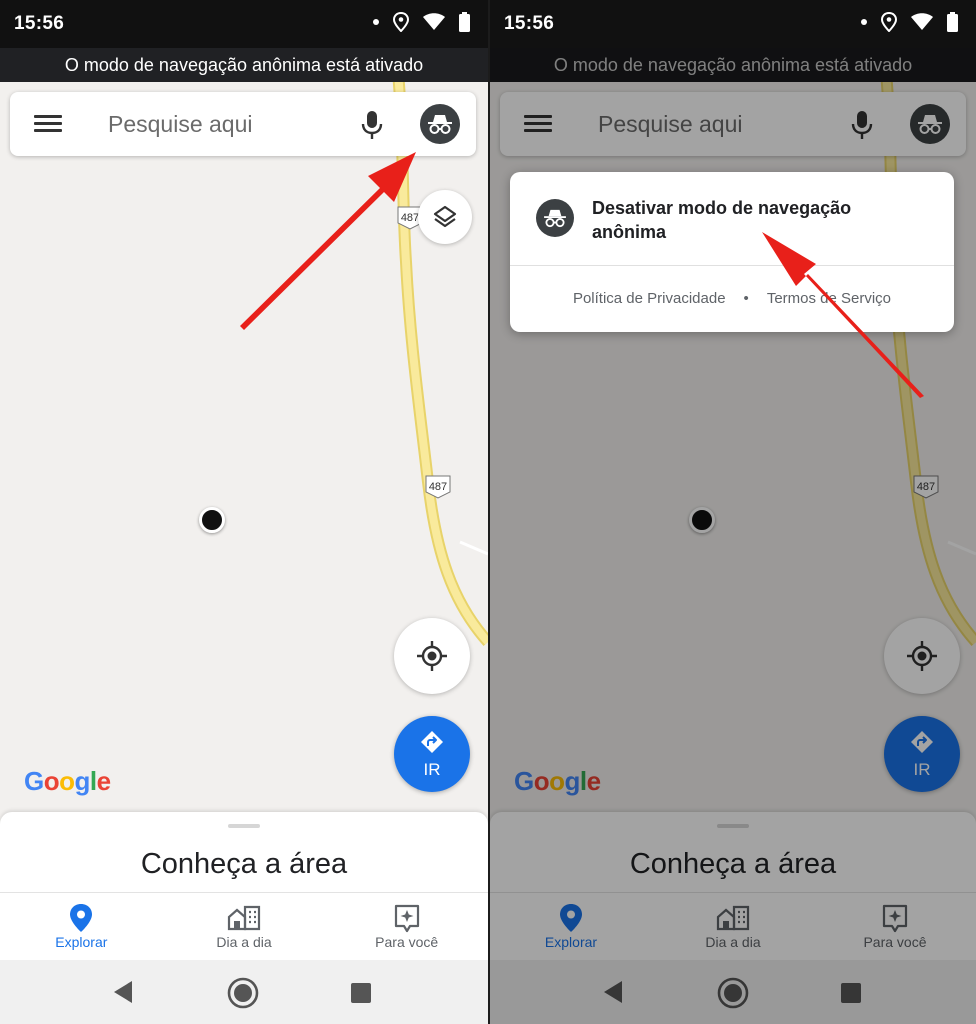 This screenshot has width=976, height=1024. What do you see at coordinates (440, 364) in the screenshot?
I see `map-roads: 487 487` at bounding box center [440, 364].